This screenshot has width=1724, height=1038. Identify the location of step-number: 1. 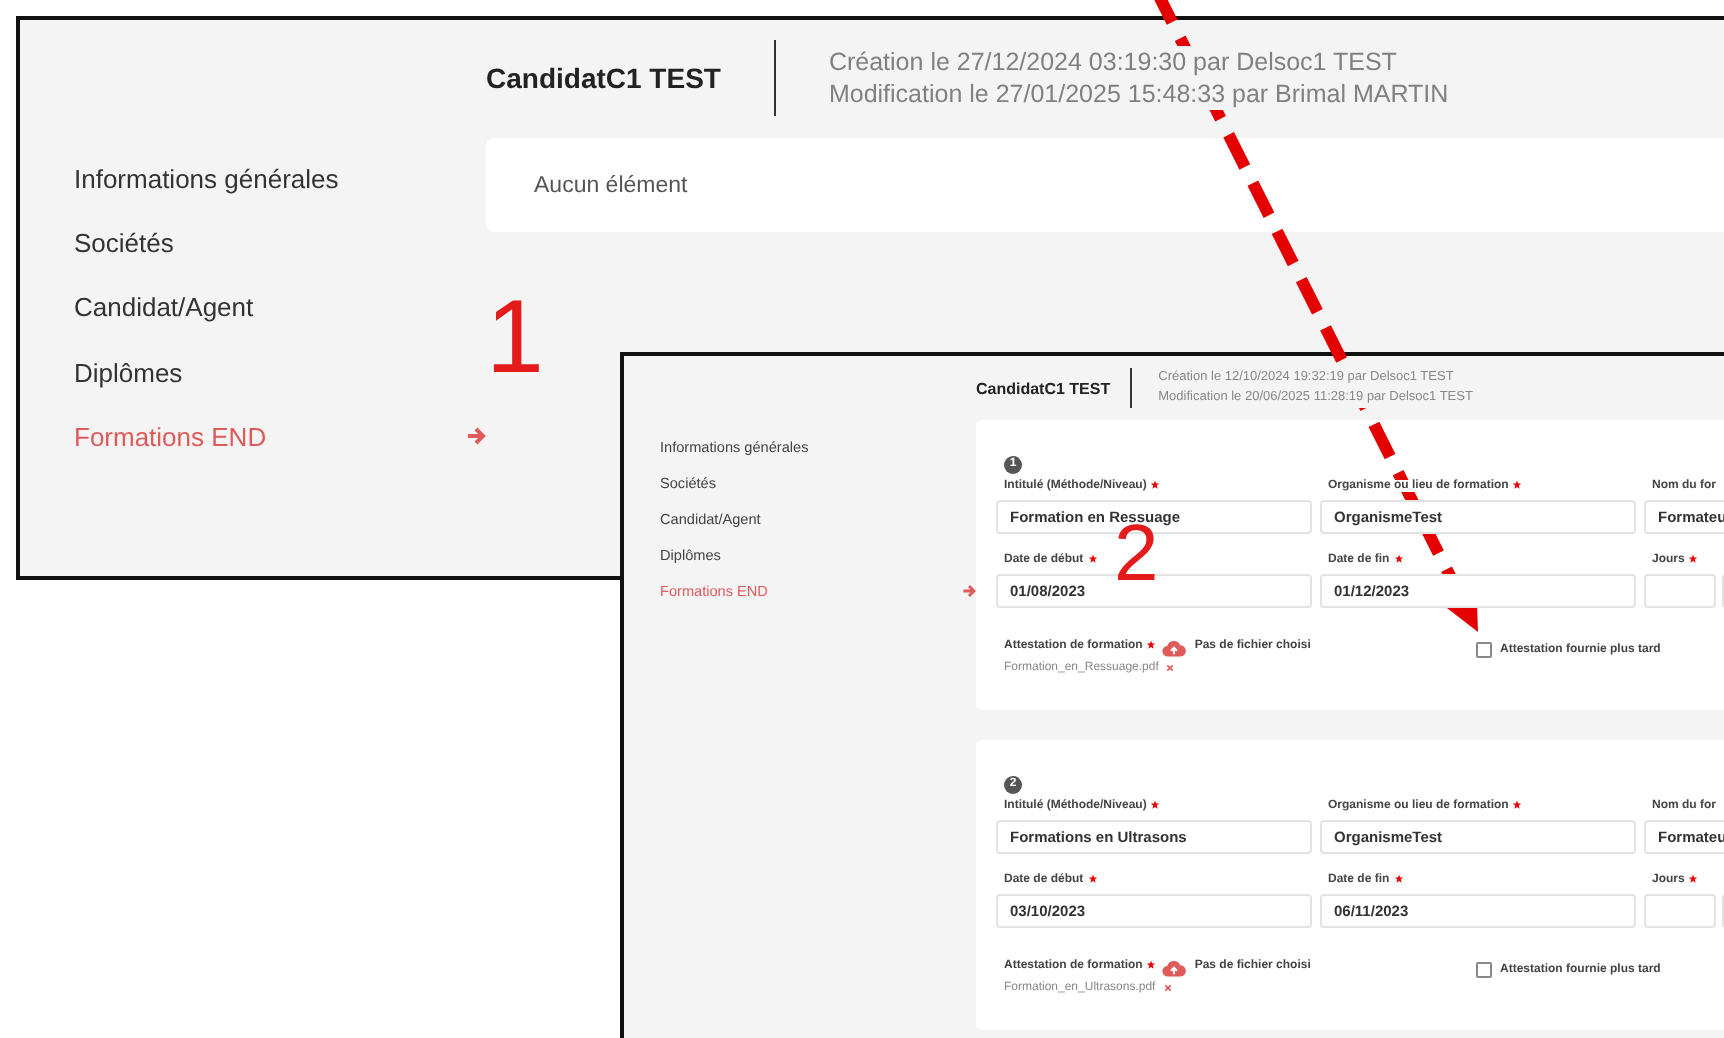
(515, 338).